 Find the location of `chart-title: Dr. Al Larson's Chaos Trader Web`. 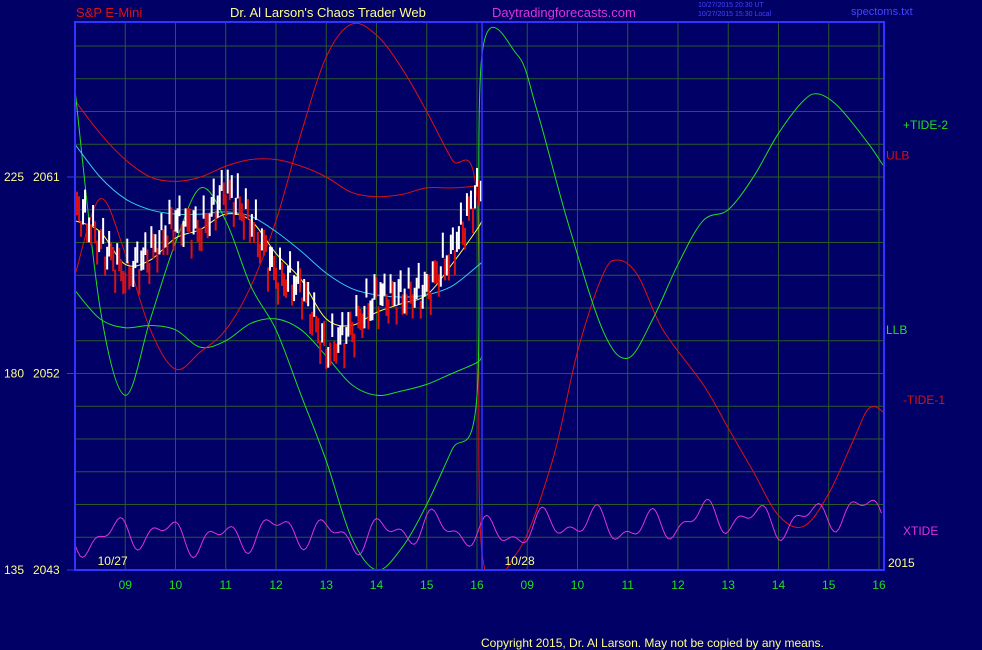

chart-title: Dr. Al Larson's Chaos Trader Web is located at coordinates (328, 12).